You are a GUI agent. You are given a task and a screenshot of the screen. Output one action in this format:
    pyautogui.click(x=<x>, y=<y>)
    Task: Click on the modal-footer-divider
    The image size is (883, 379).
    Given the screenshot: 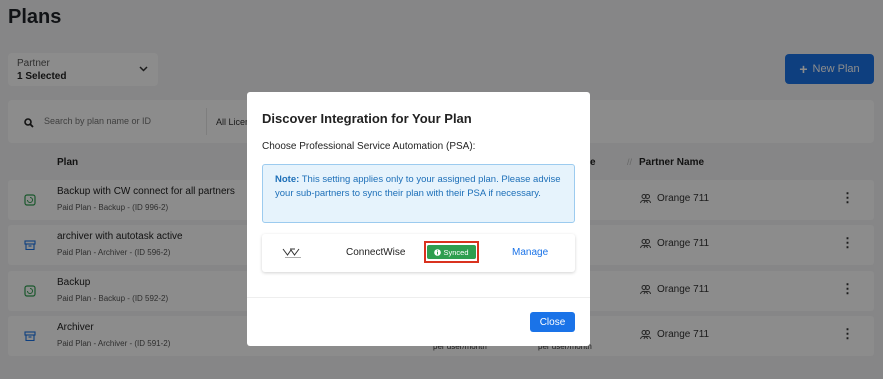 What is the action you would take?
    pyautogui.click(x=418, y=297)
    